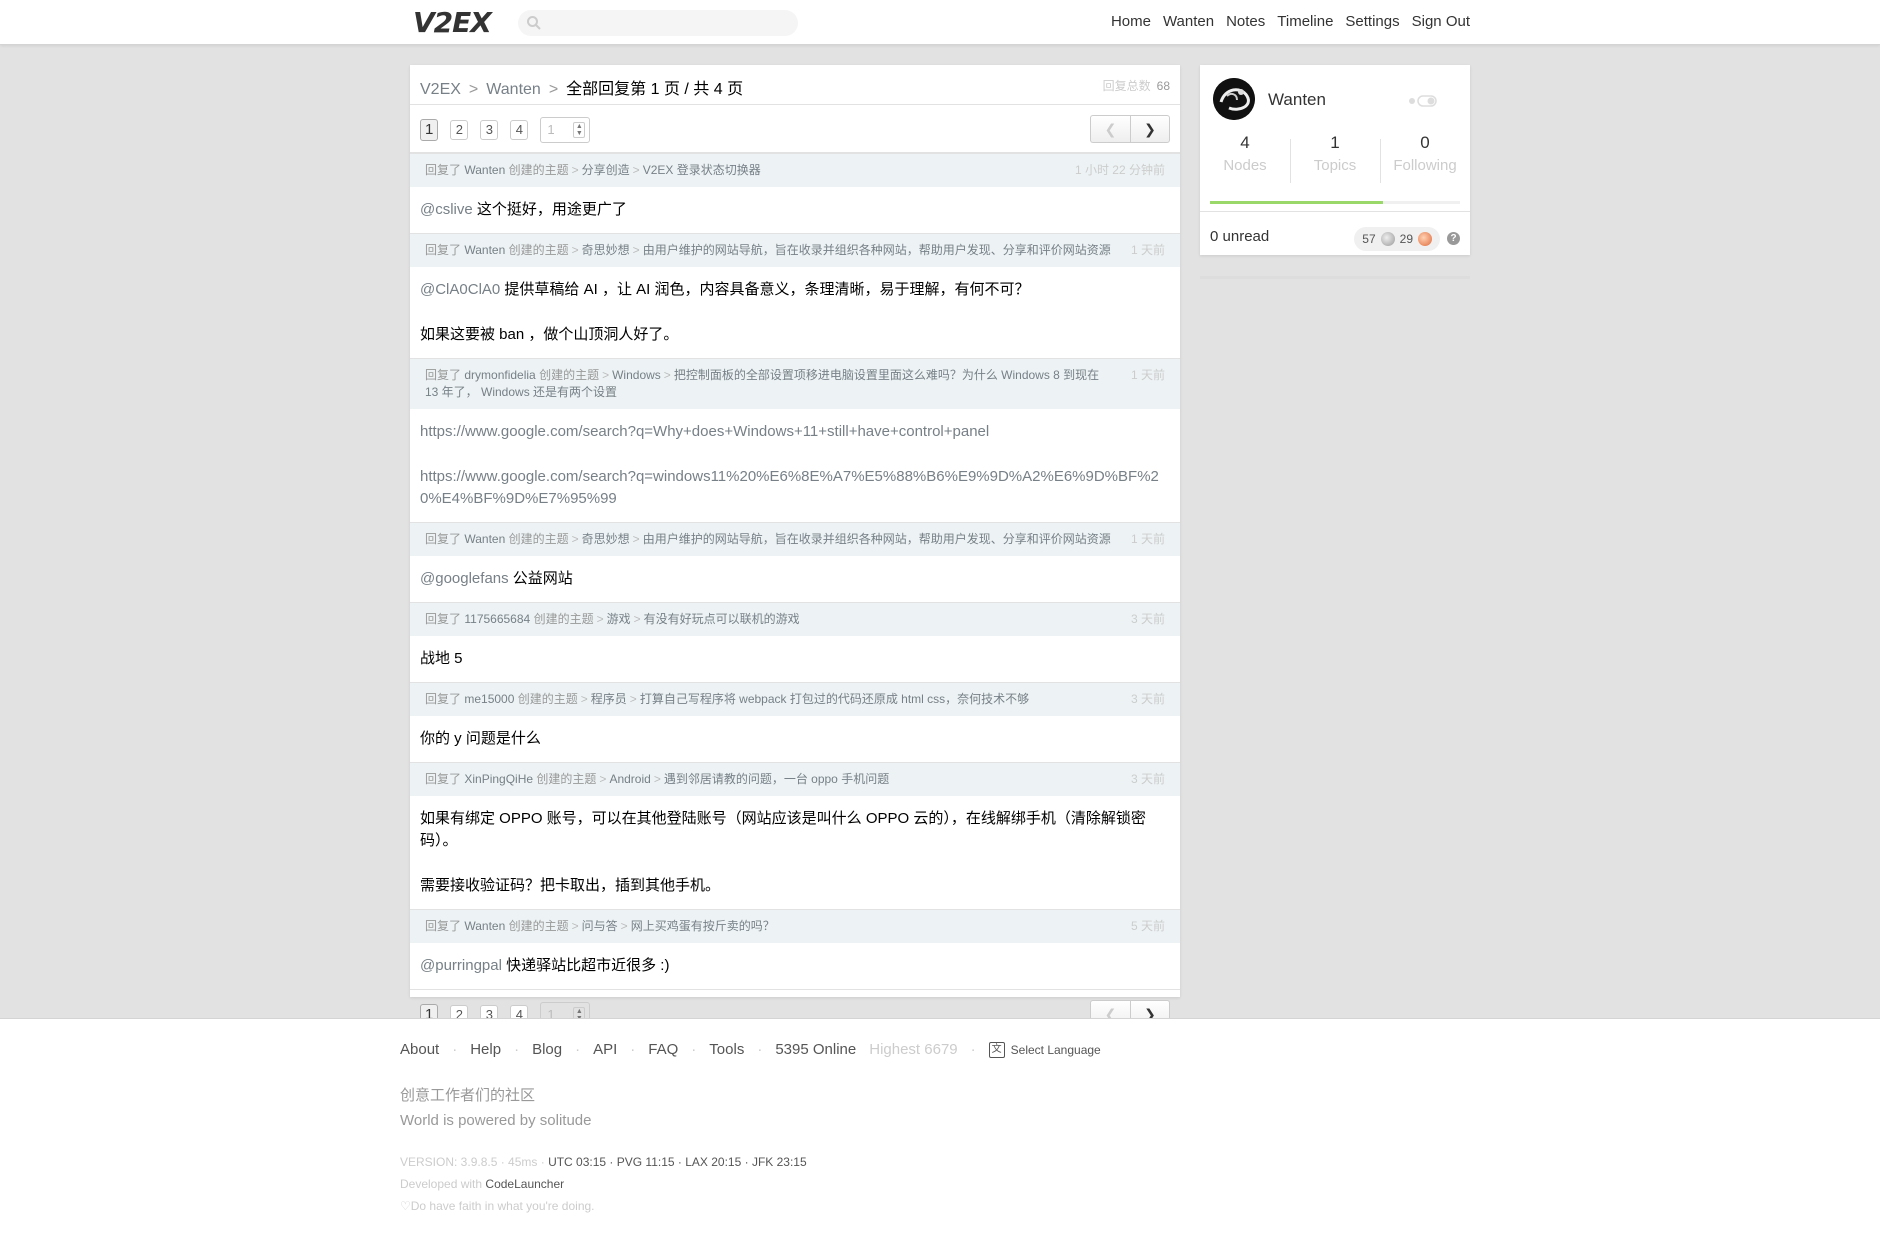  What do you see at coordinates (1372, 21) in the screenshot?
I see `nav-settings: Settings` at bounding box center [1372, 21].